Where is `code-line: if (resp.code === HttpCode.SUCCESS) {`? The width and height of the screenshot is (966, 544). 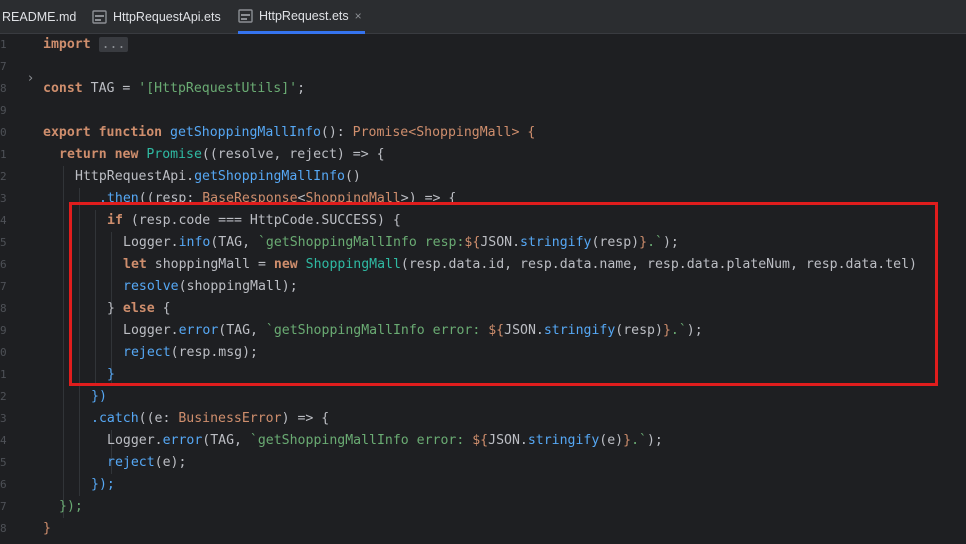
code-line: if (resp.code === HttpCode.SUCCESS) { is located at coordinates (254, 221).